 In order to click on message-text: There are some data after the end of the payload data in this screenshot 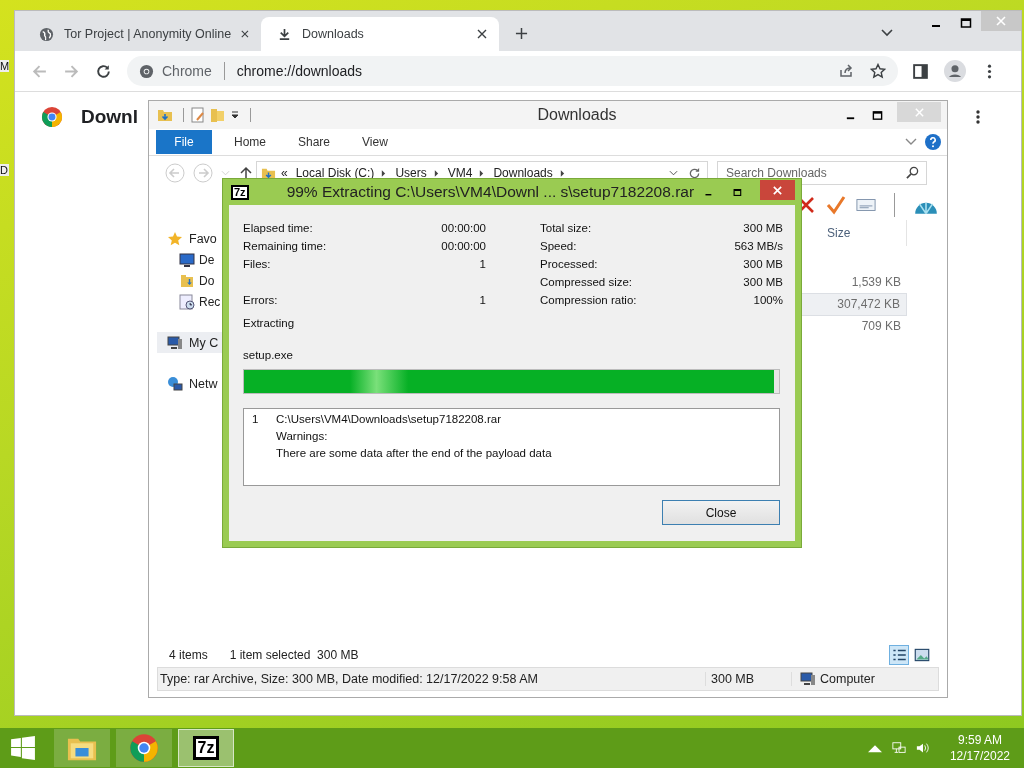, I will do `click(414, 453)`.